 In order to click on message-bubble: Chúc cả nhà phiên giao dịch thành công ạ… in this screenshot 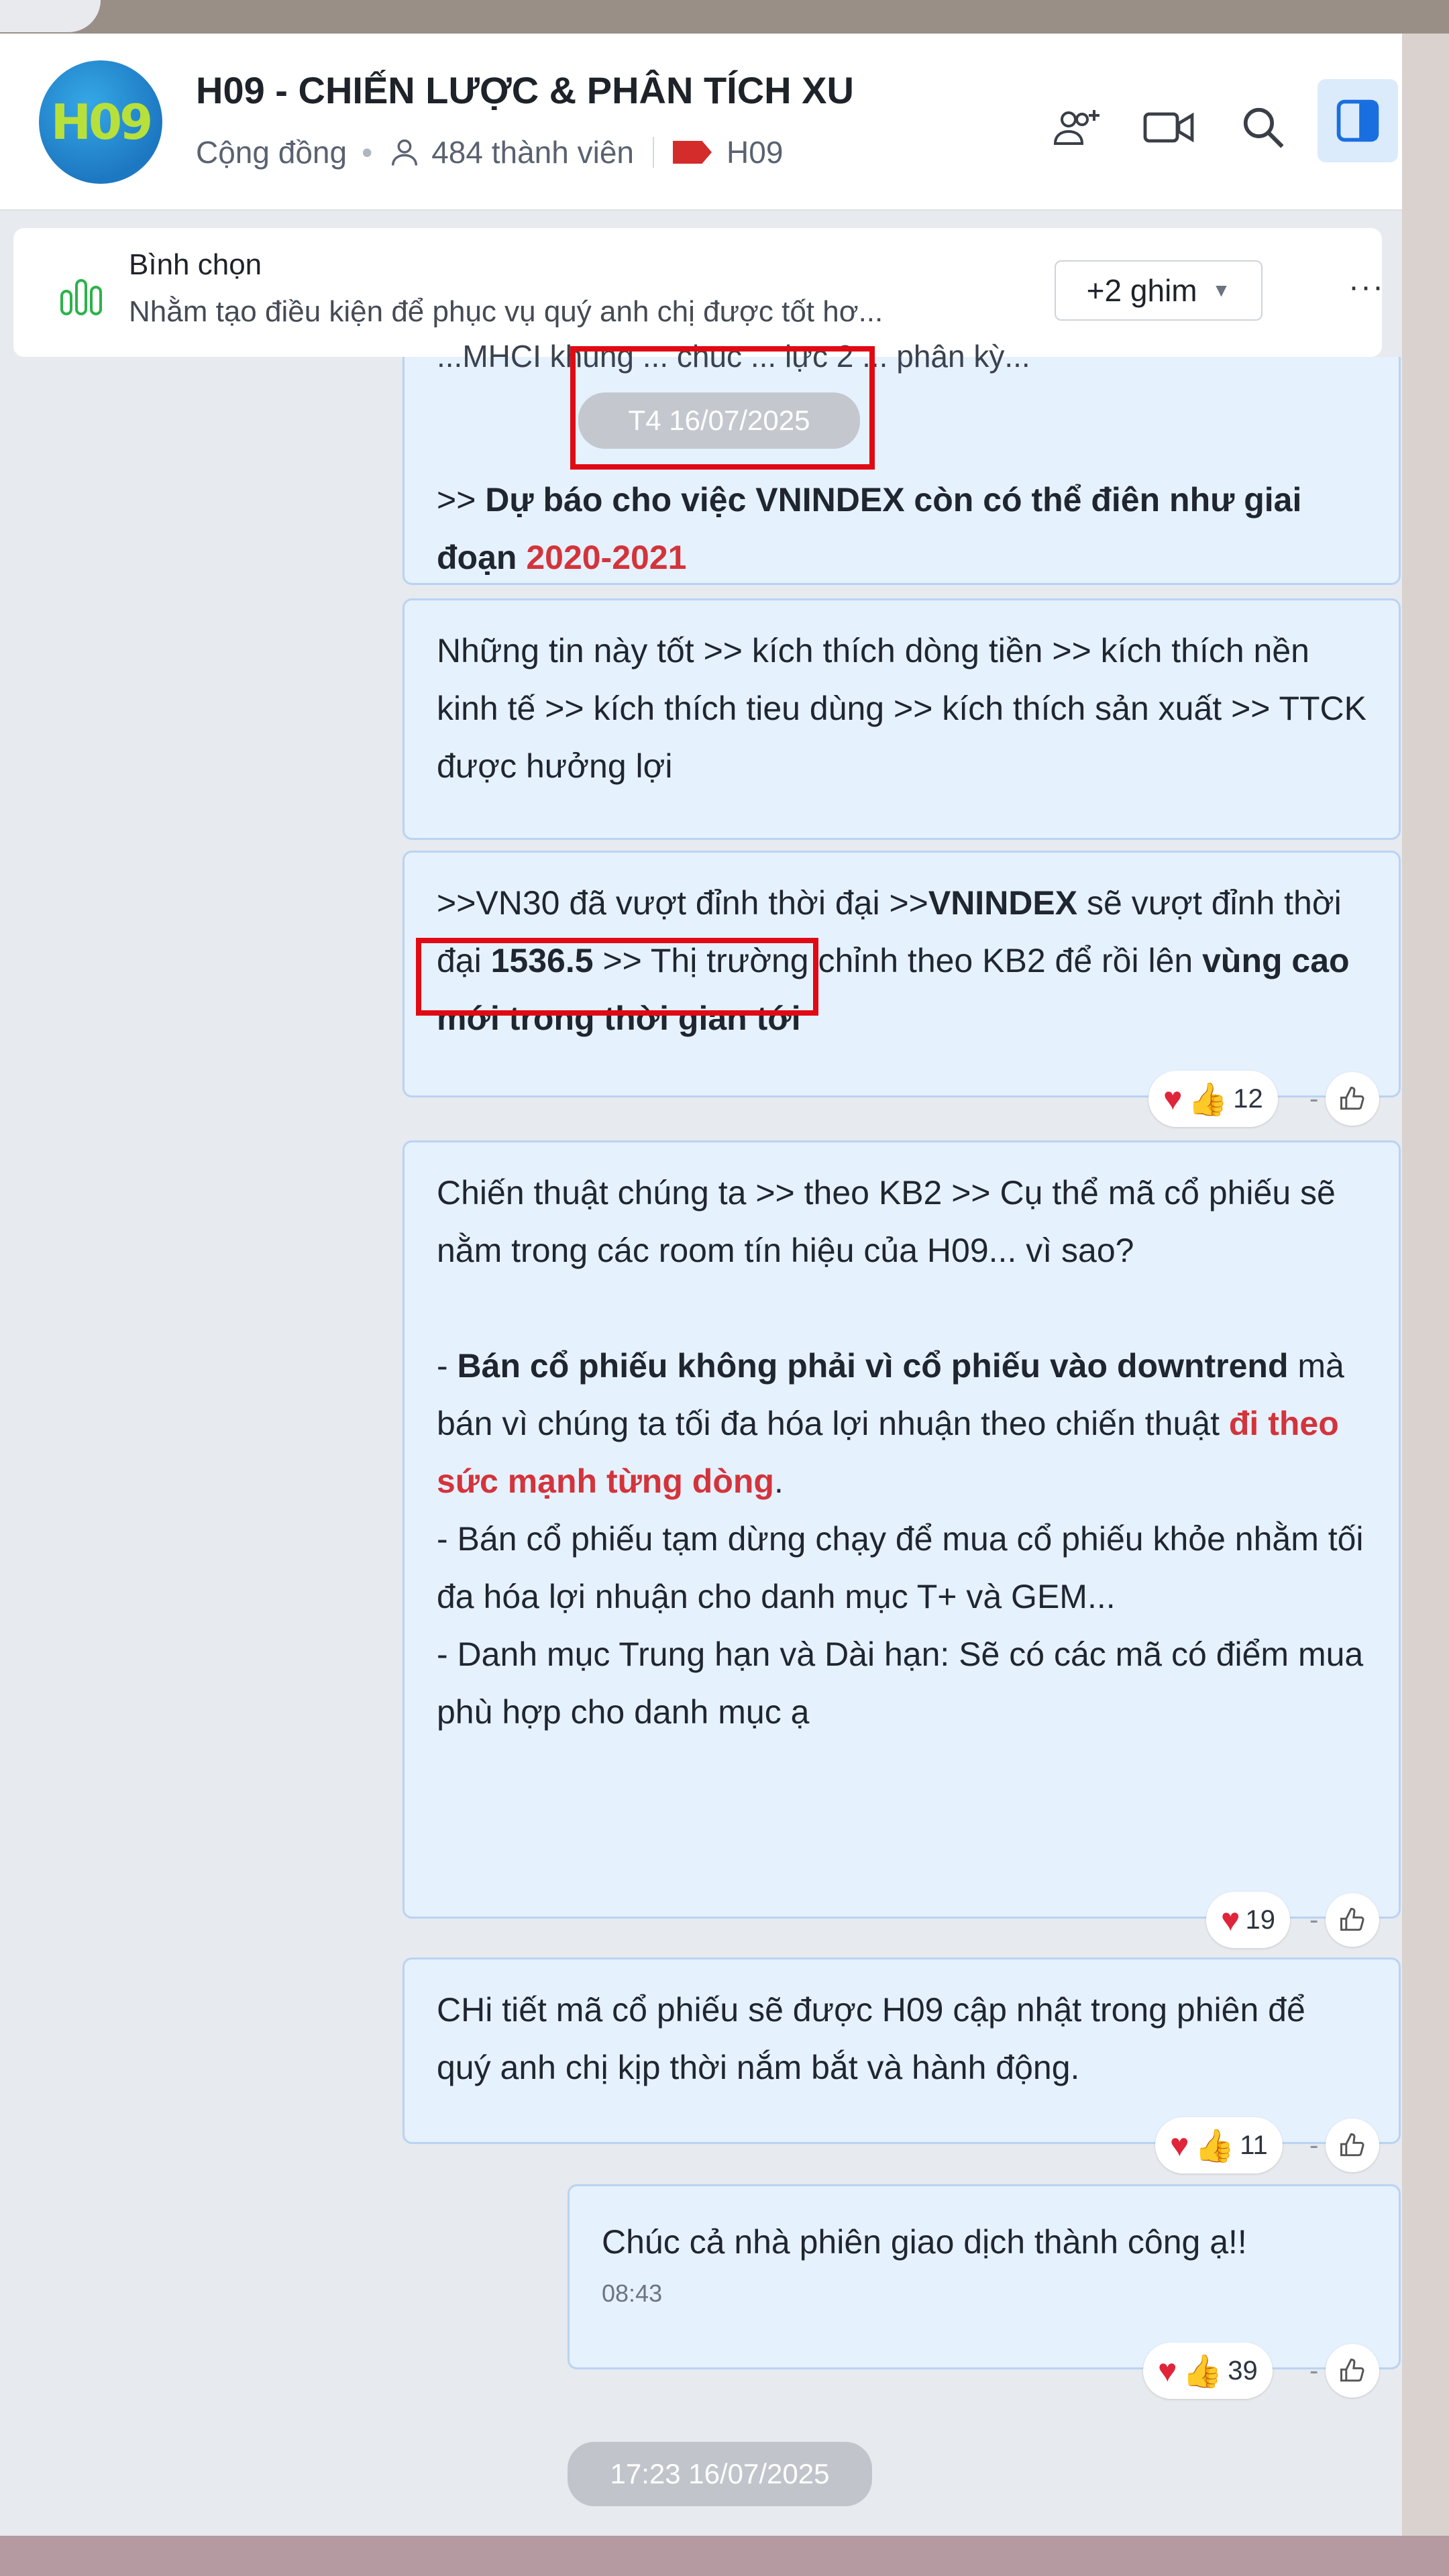, I will do `click(984, 2276)`.